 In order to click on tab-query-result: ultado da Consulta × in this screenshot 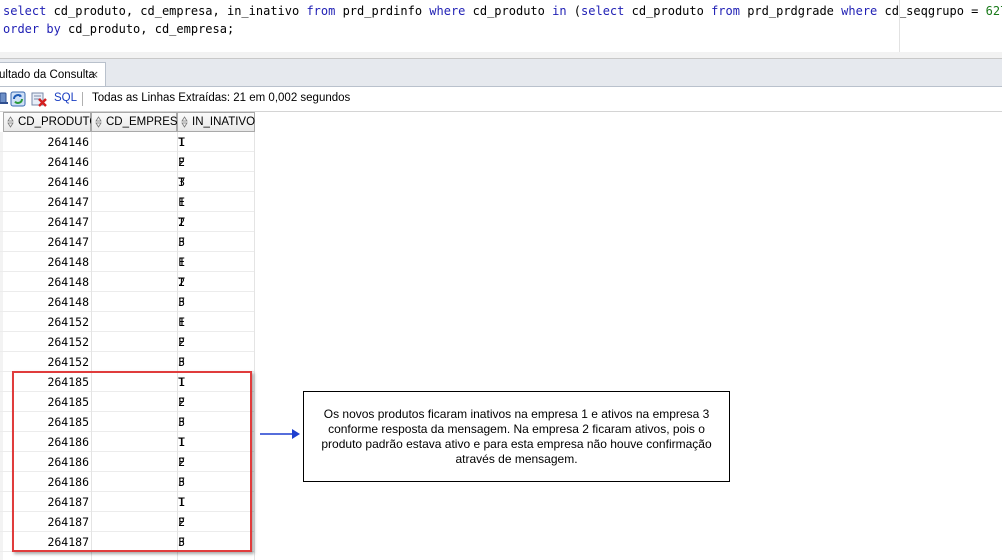, I will do `click(53, 74)`.